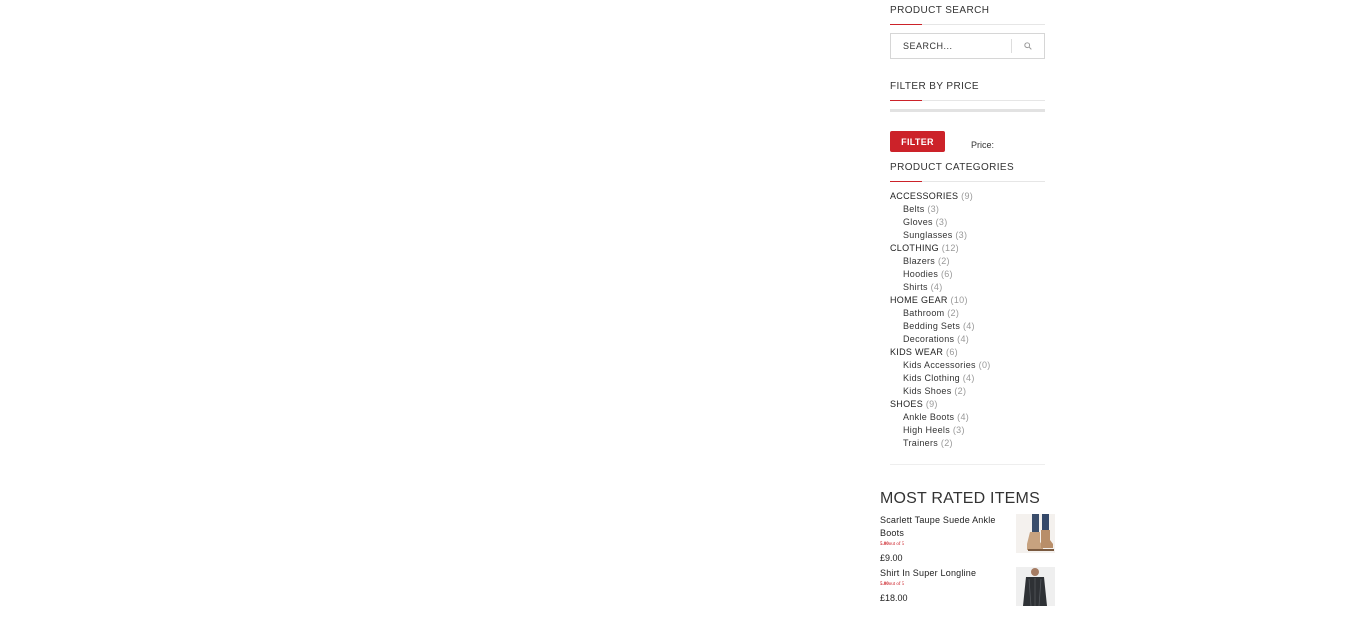 The width and height of the screenshot is (1349, 620). What do you see at coordinates (967, 464) in the screenshot?
I see `section-divider` at bounding box center [967, 464].